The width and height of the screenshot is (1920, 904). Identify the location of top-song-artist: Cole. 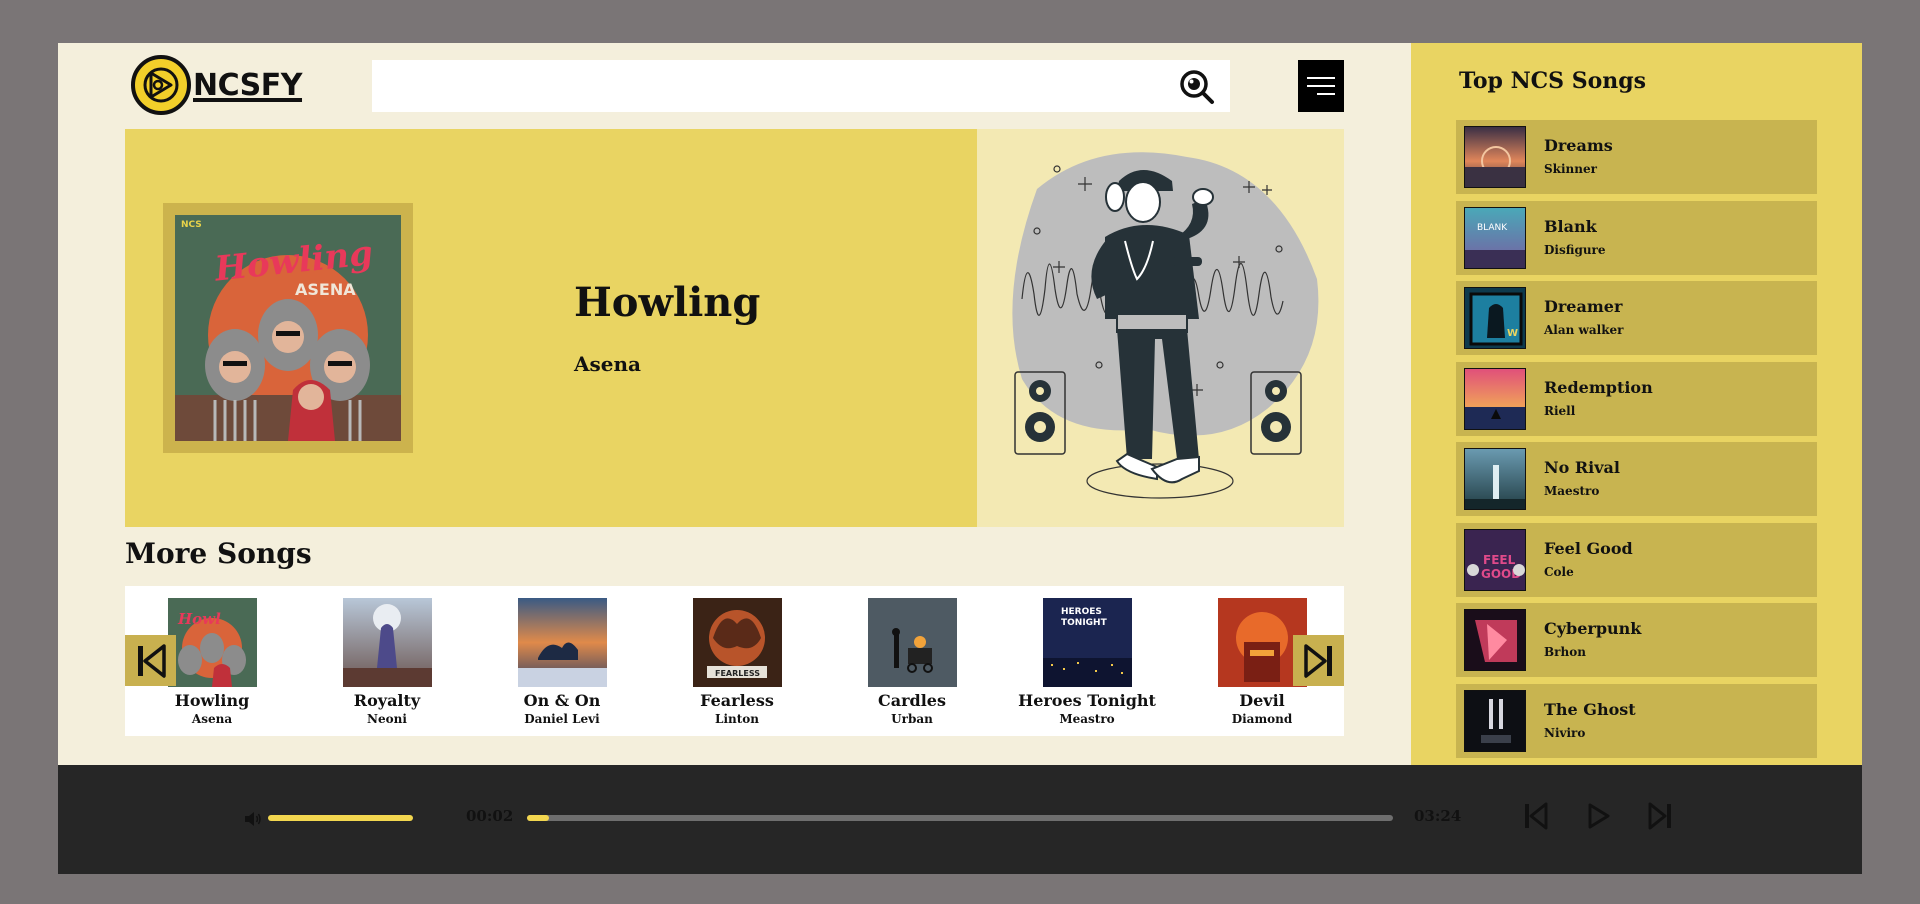
(1559, 572).